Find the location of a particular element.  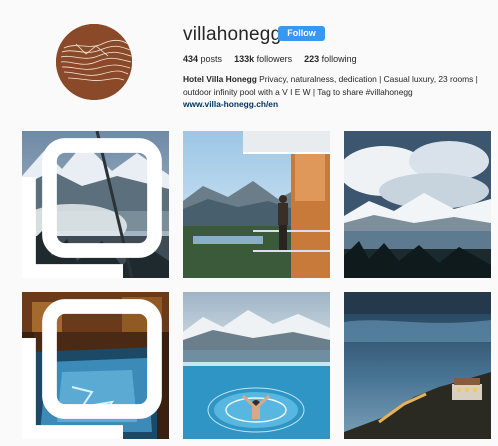

villahonegg-logo is located at coordinates (94, 62).